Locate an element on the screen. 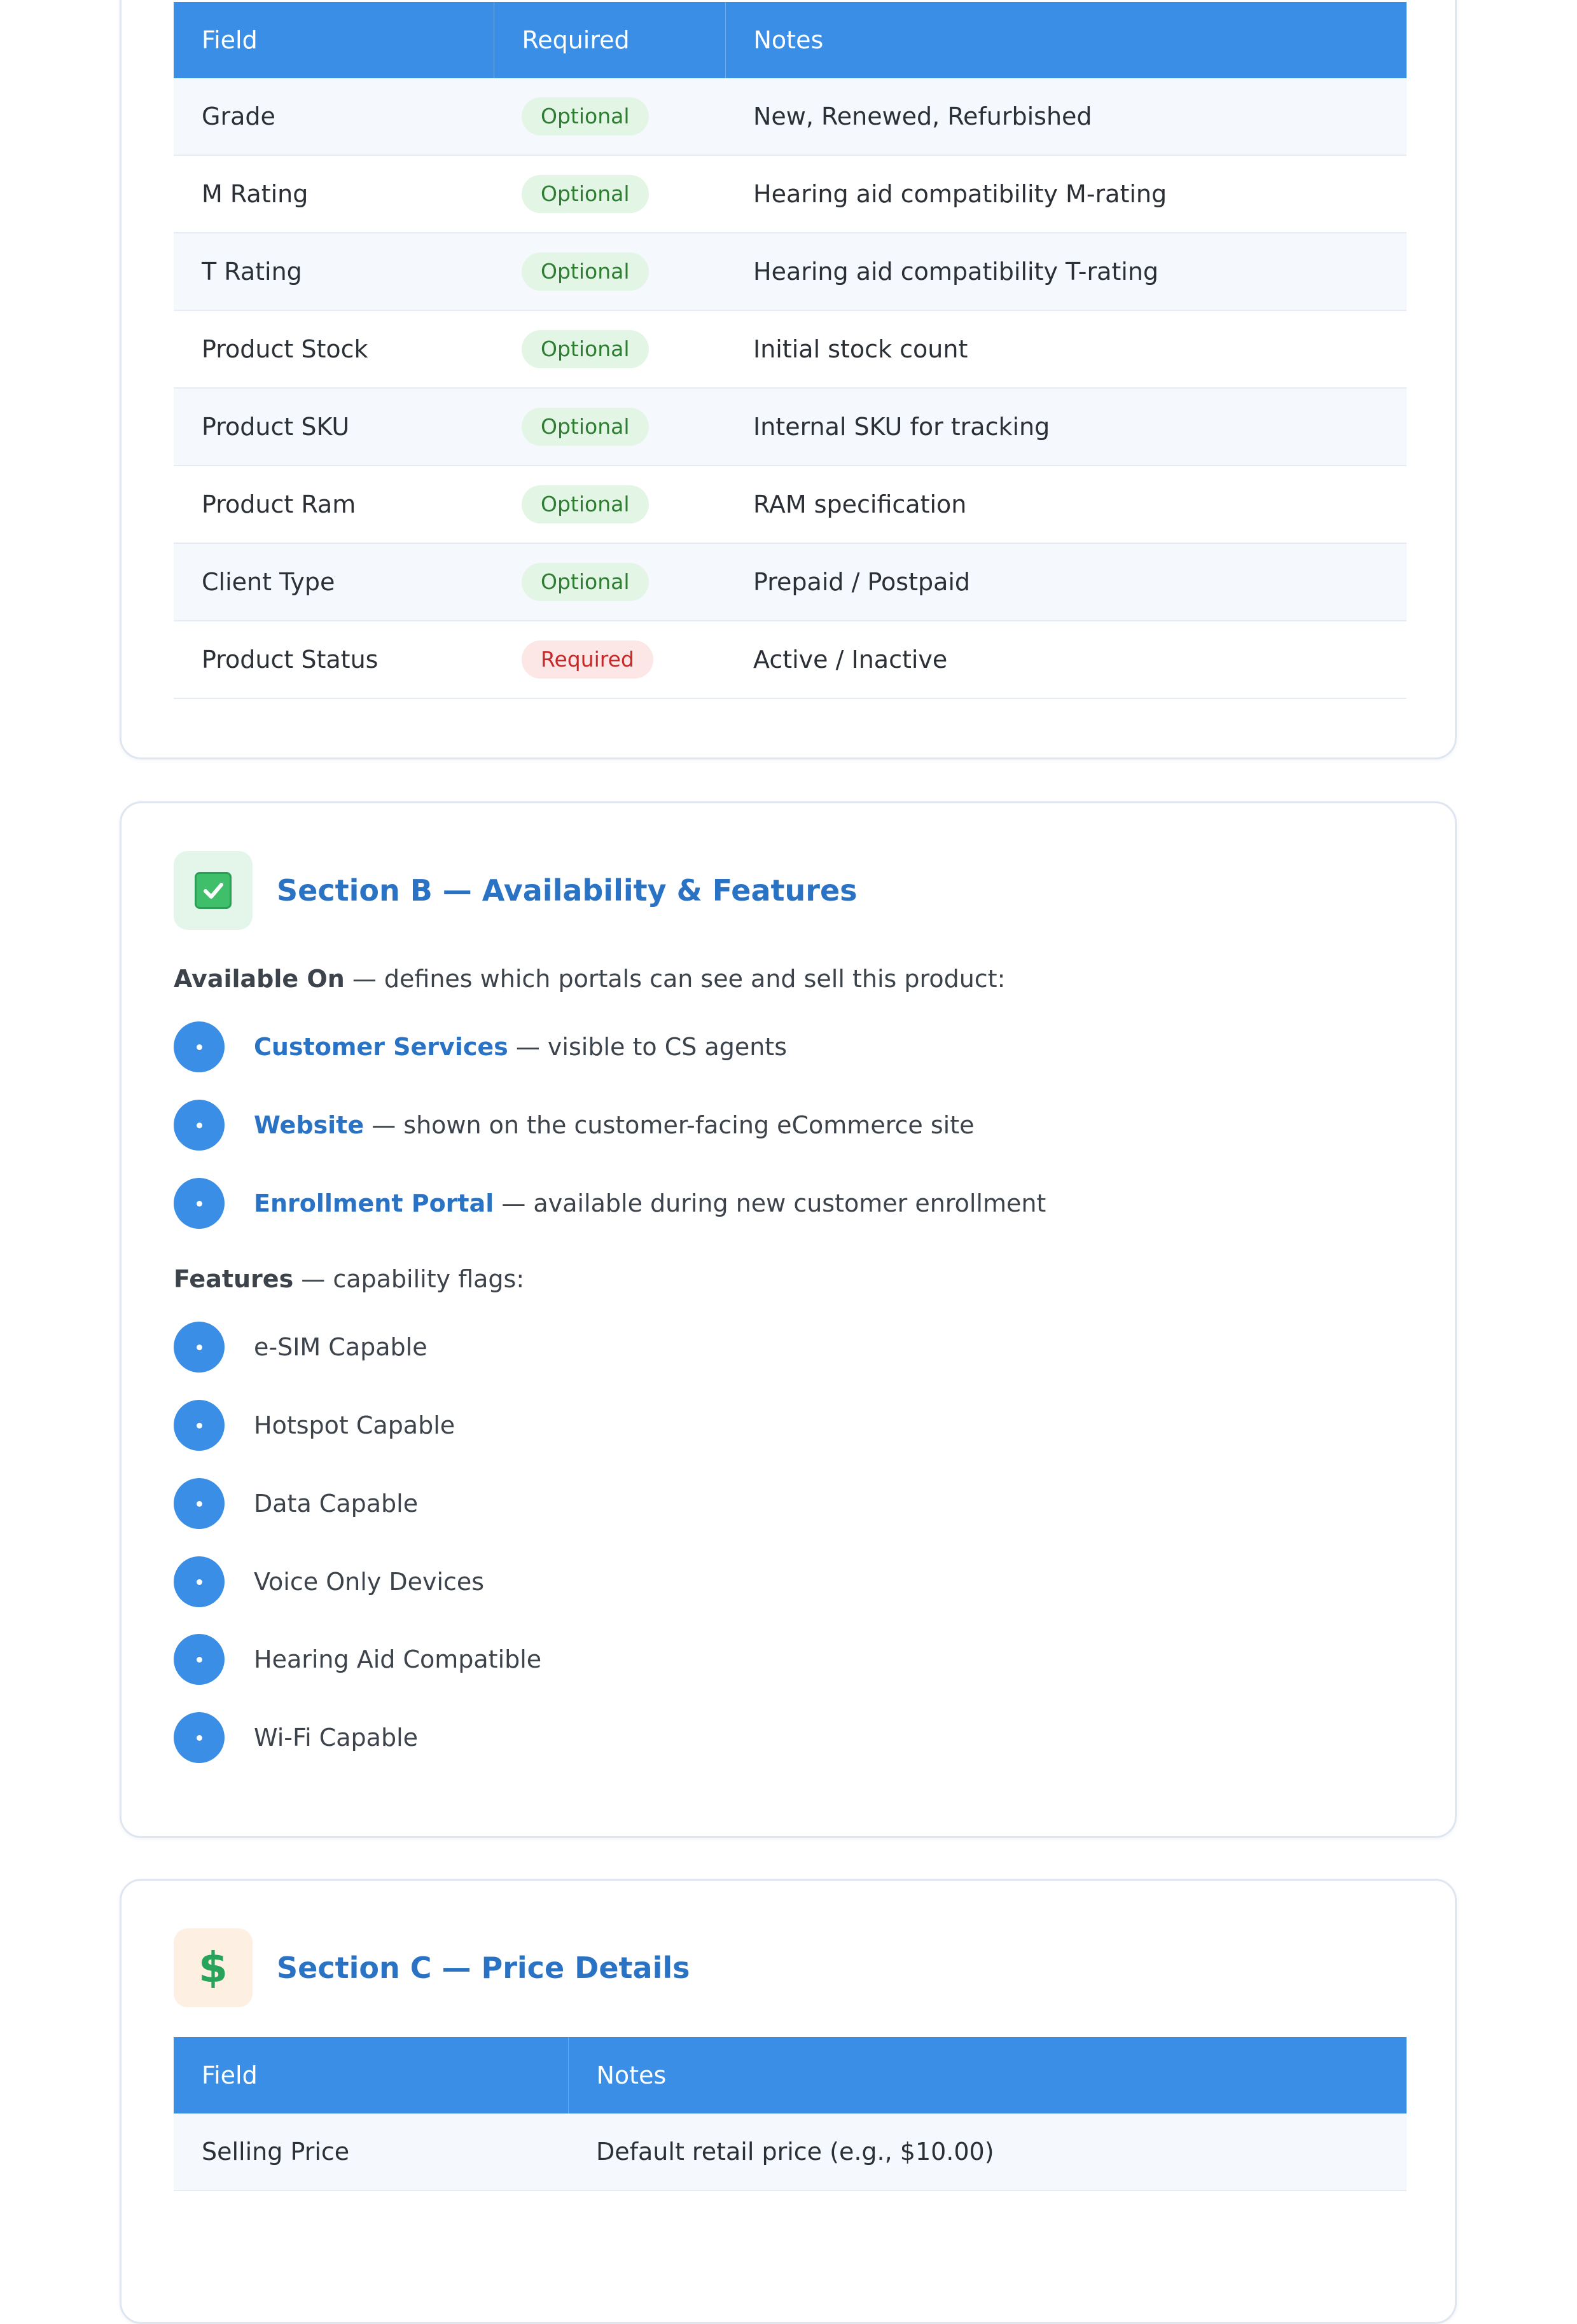 The image size is (1577, 2324). list-item: Hearing Aid Compatible is located at coordinates (357, 1659).